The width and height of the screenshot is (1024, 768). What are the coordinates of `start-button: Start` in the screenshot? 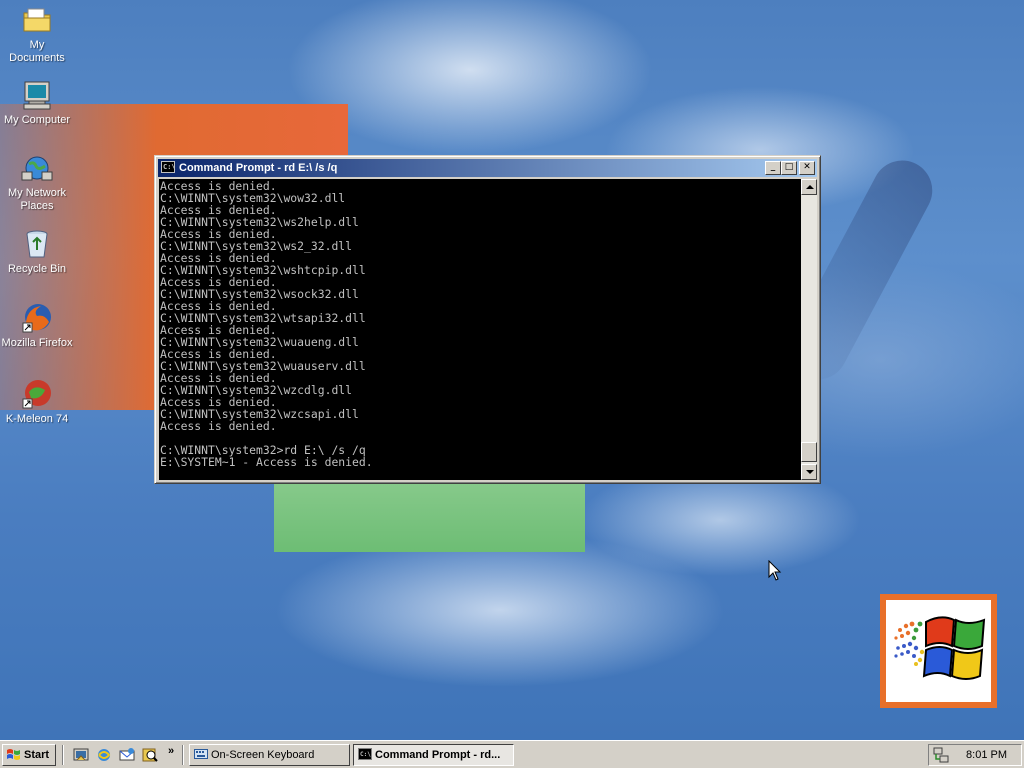 It's located at (29, 755).